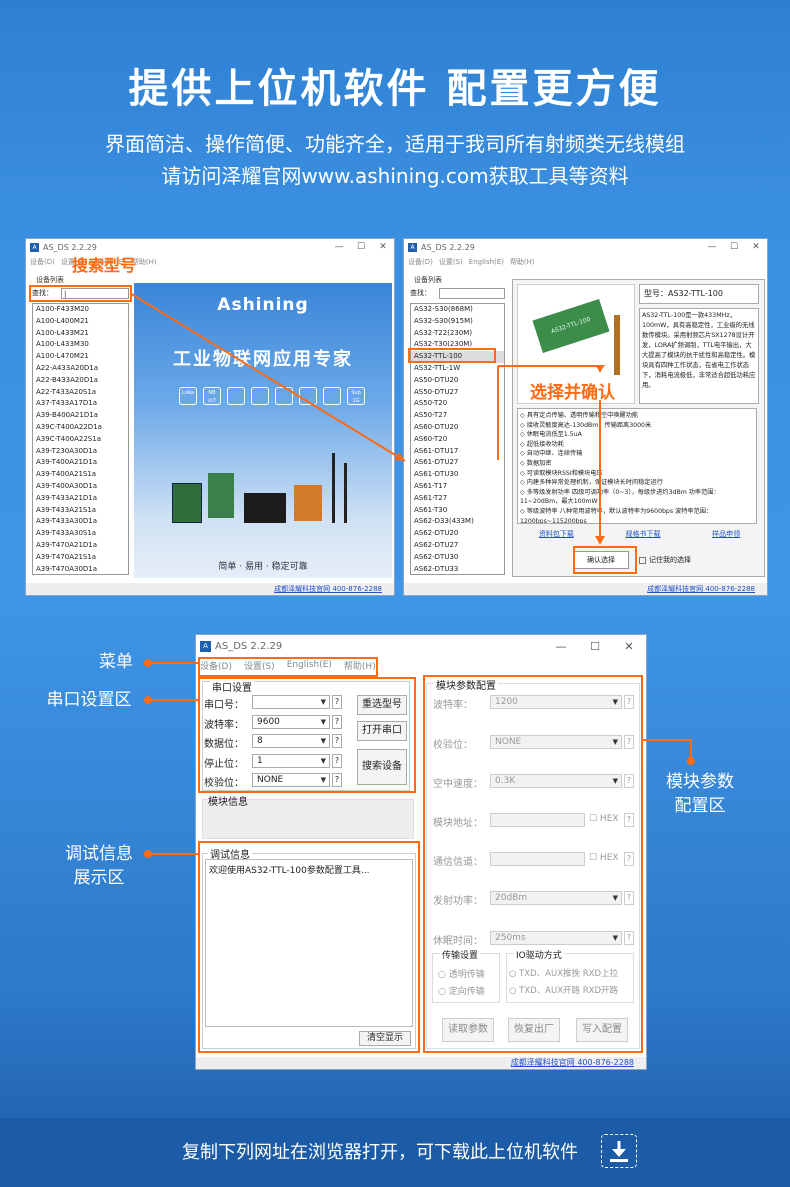 The height and width of the screenshot is (1187, 790). I want to click on serial-row-select: ▼, so click(291, 702).